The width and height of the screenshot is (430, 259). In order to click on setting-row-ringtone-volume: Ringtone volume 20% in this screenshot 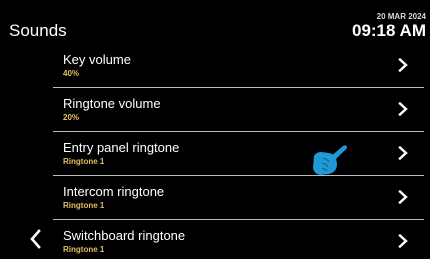, I will do `click(238, 110)`.